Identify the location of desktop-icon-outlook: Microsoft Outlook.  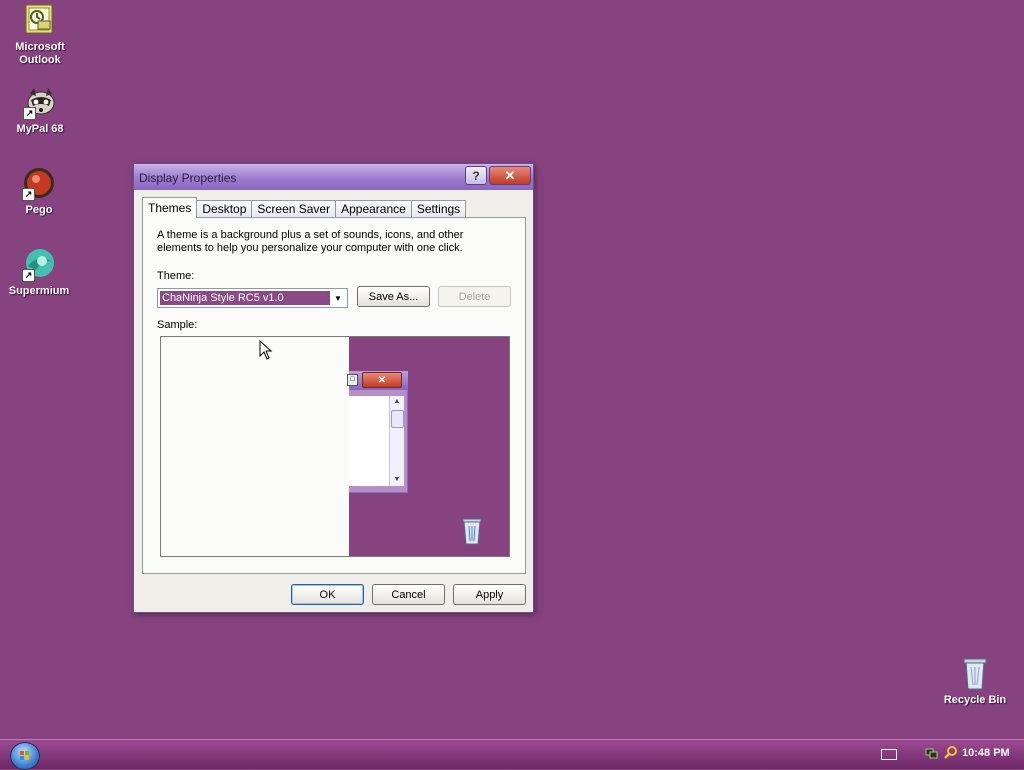
(40, 35).